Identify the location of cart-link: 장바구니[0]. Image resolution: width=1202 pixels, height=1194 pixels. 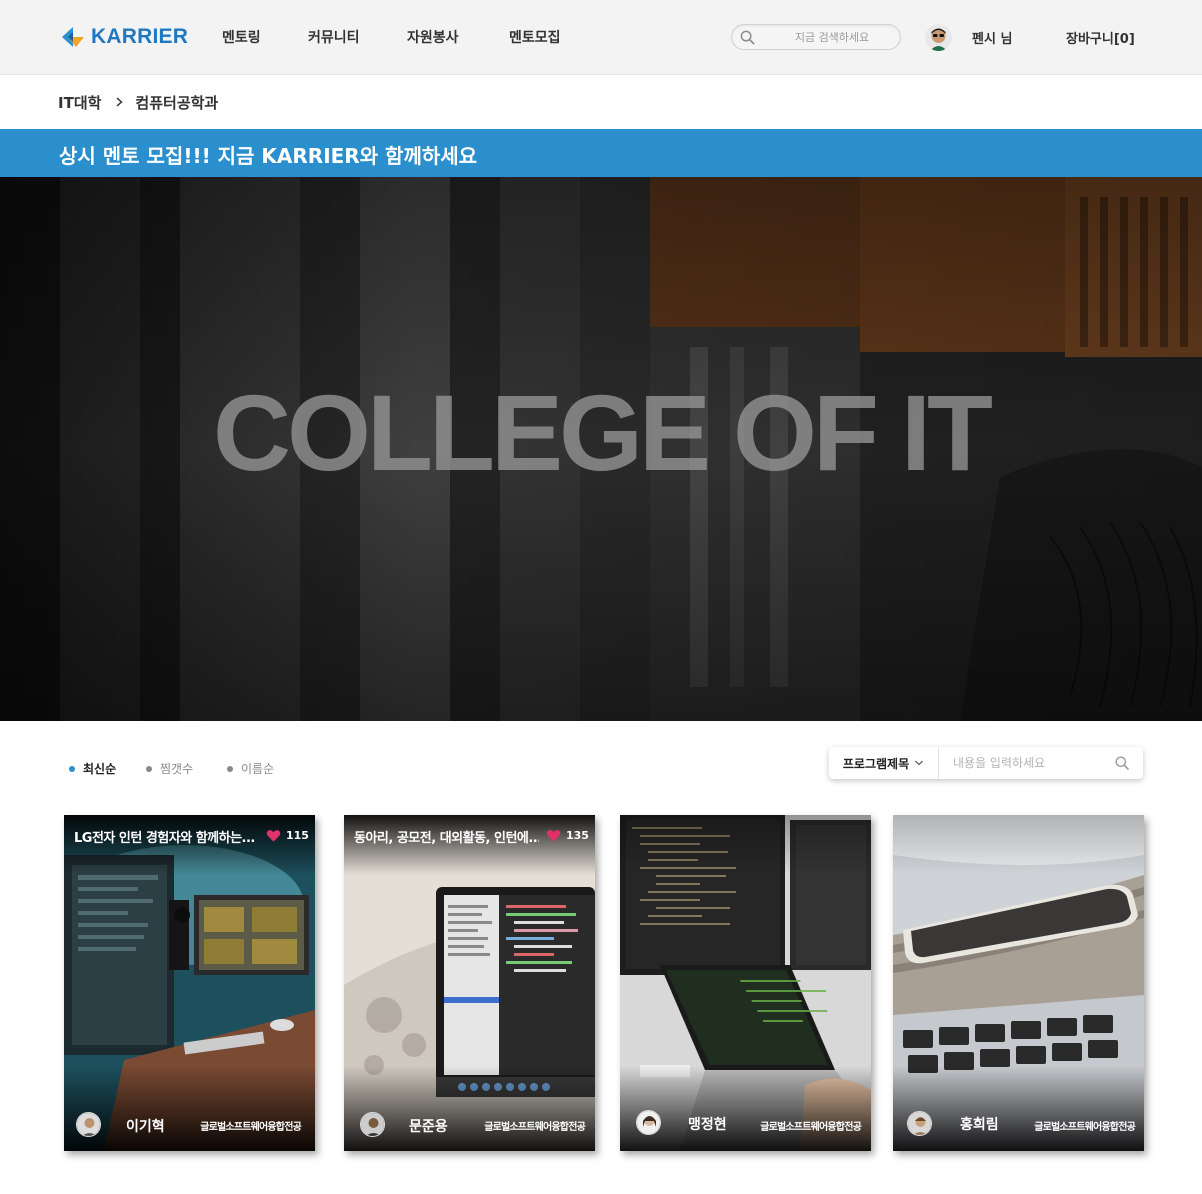
(1100, 37).